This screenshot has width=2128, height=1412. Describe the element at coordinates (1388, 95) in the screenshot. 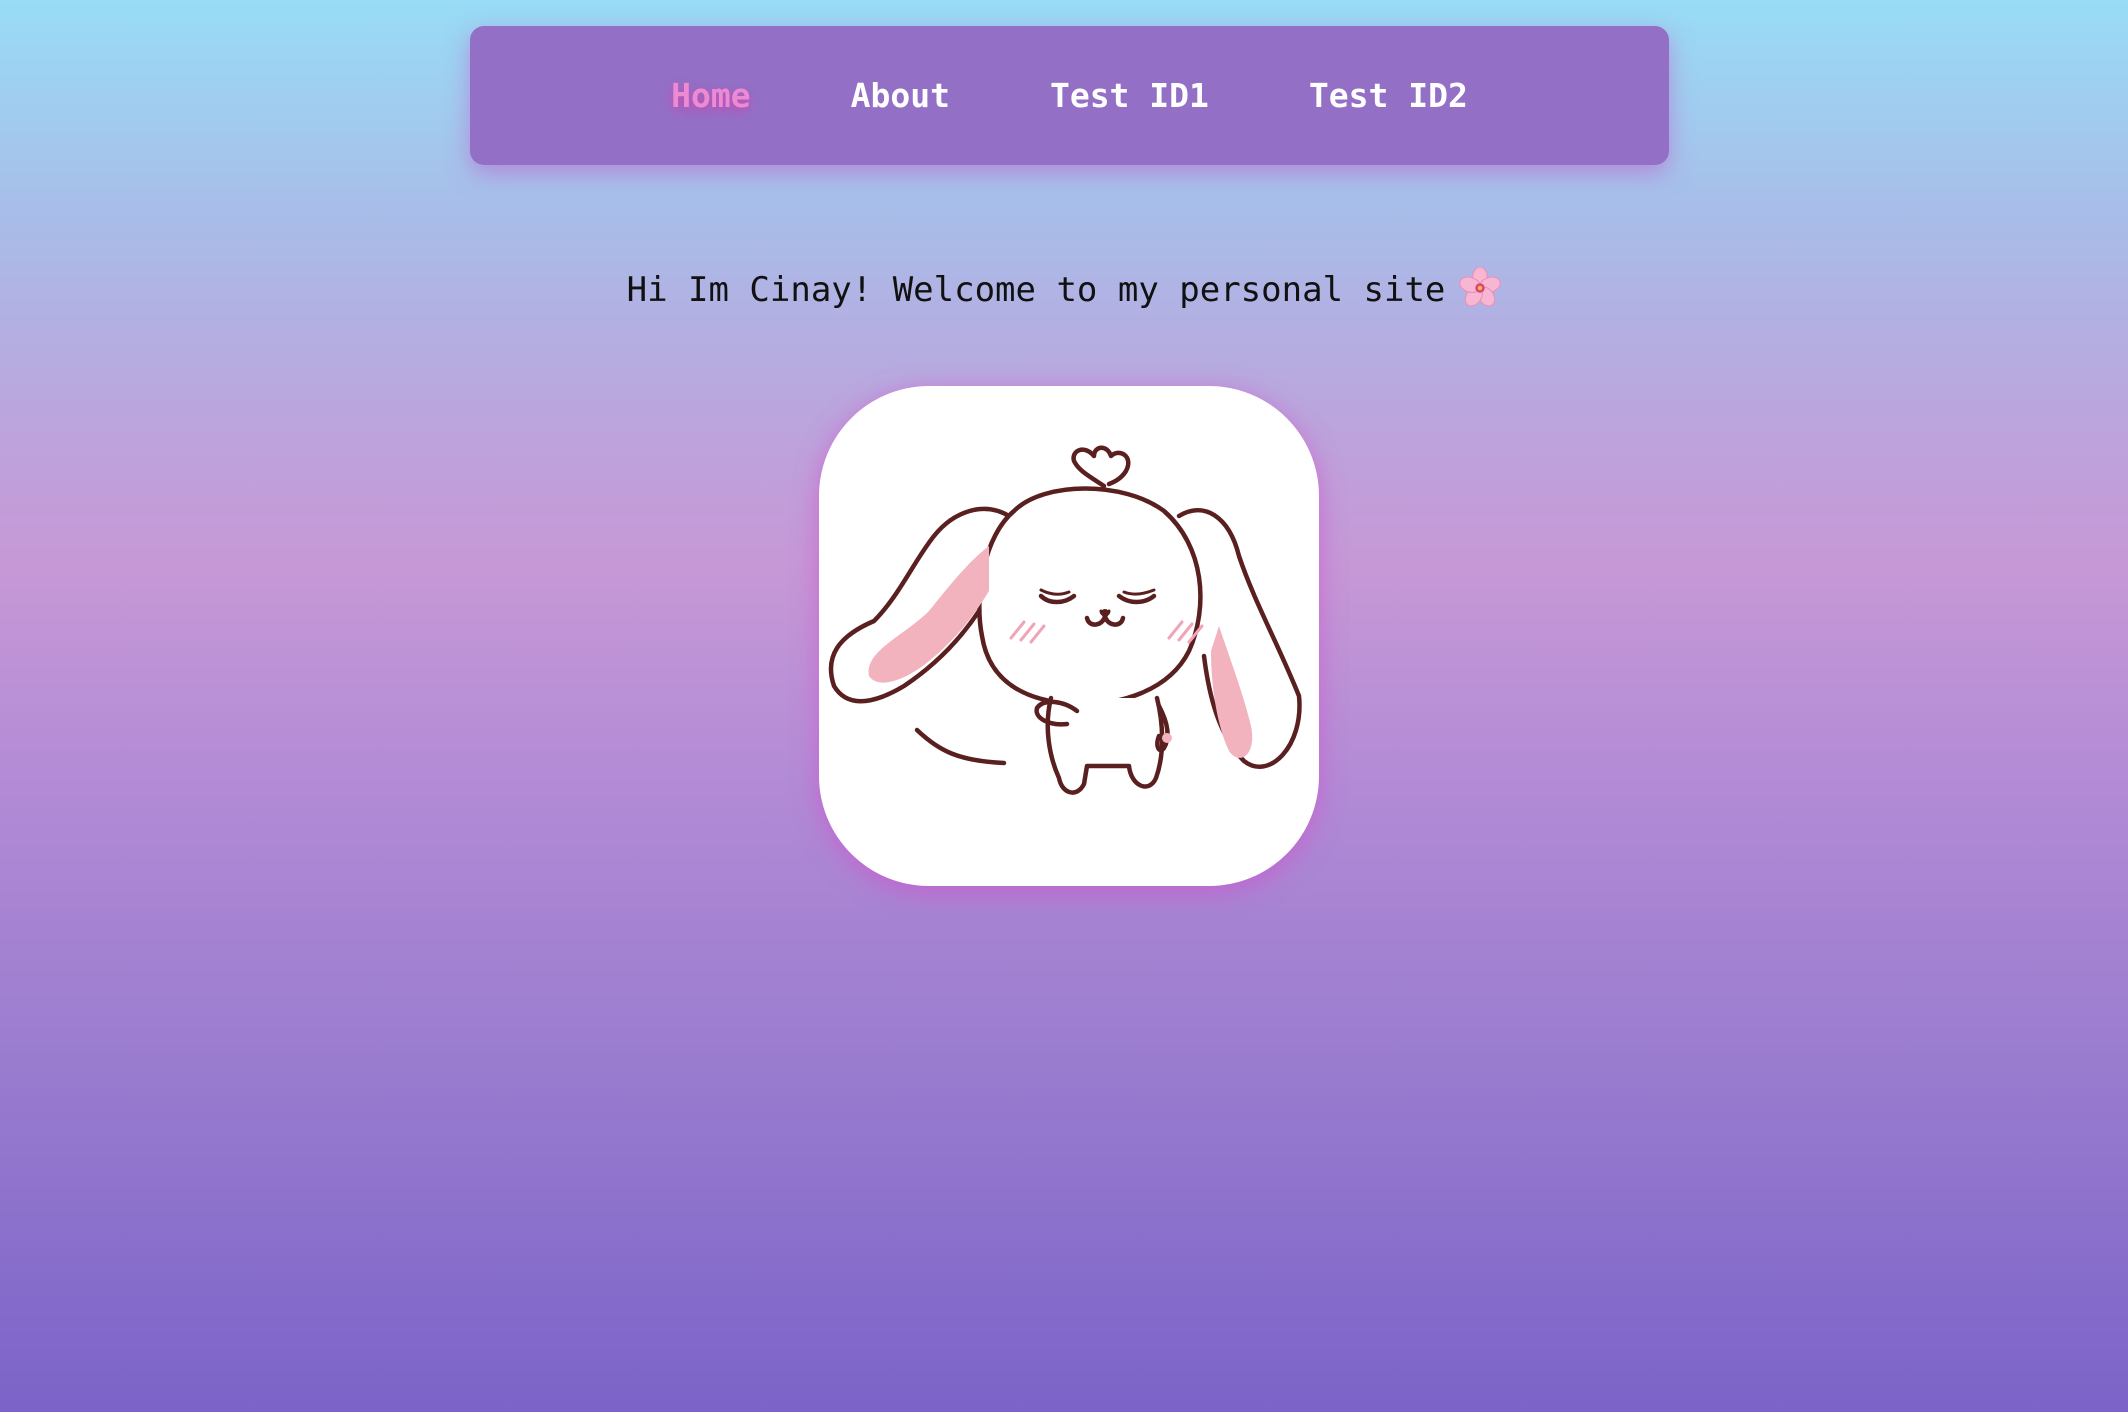

I see `nav-test-id2-link: Test ID2` at that location.